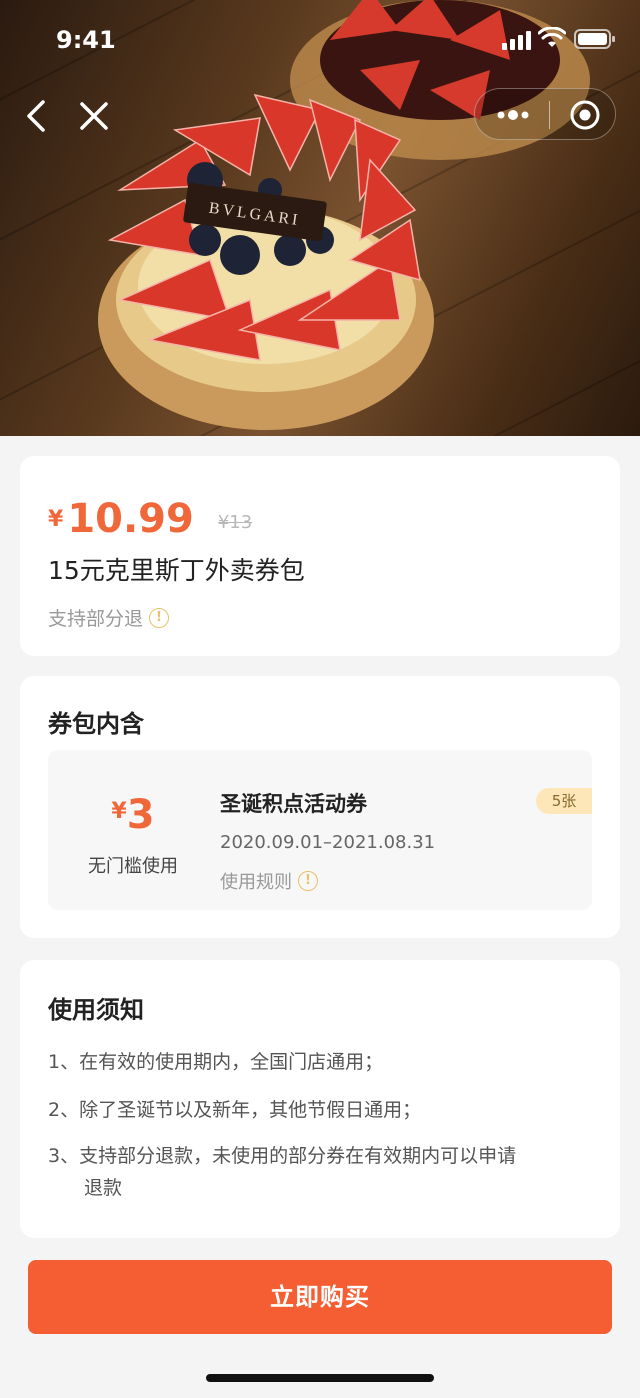  Describe the element at coordinates (594, 39) in the screenshot. I see `battery-icon` at that location.